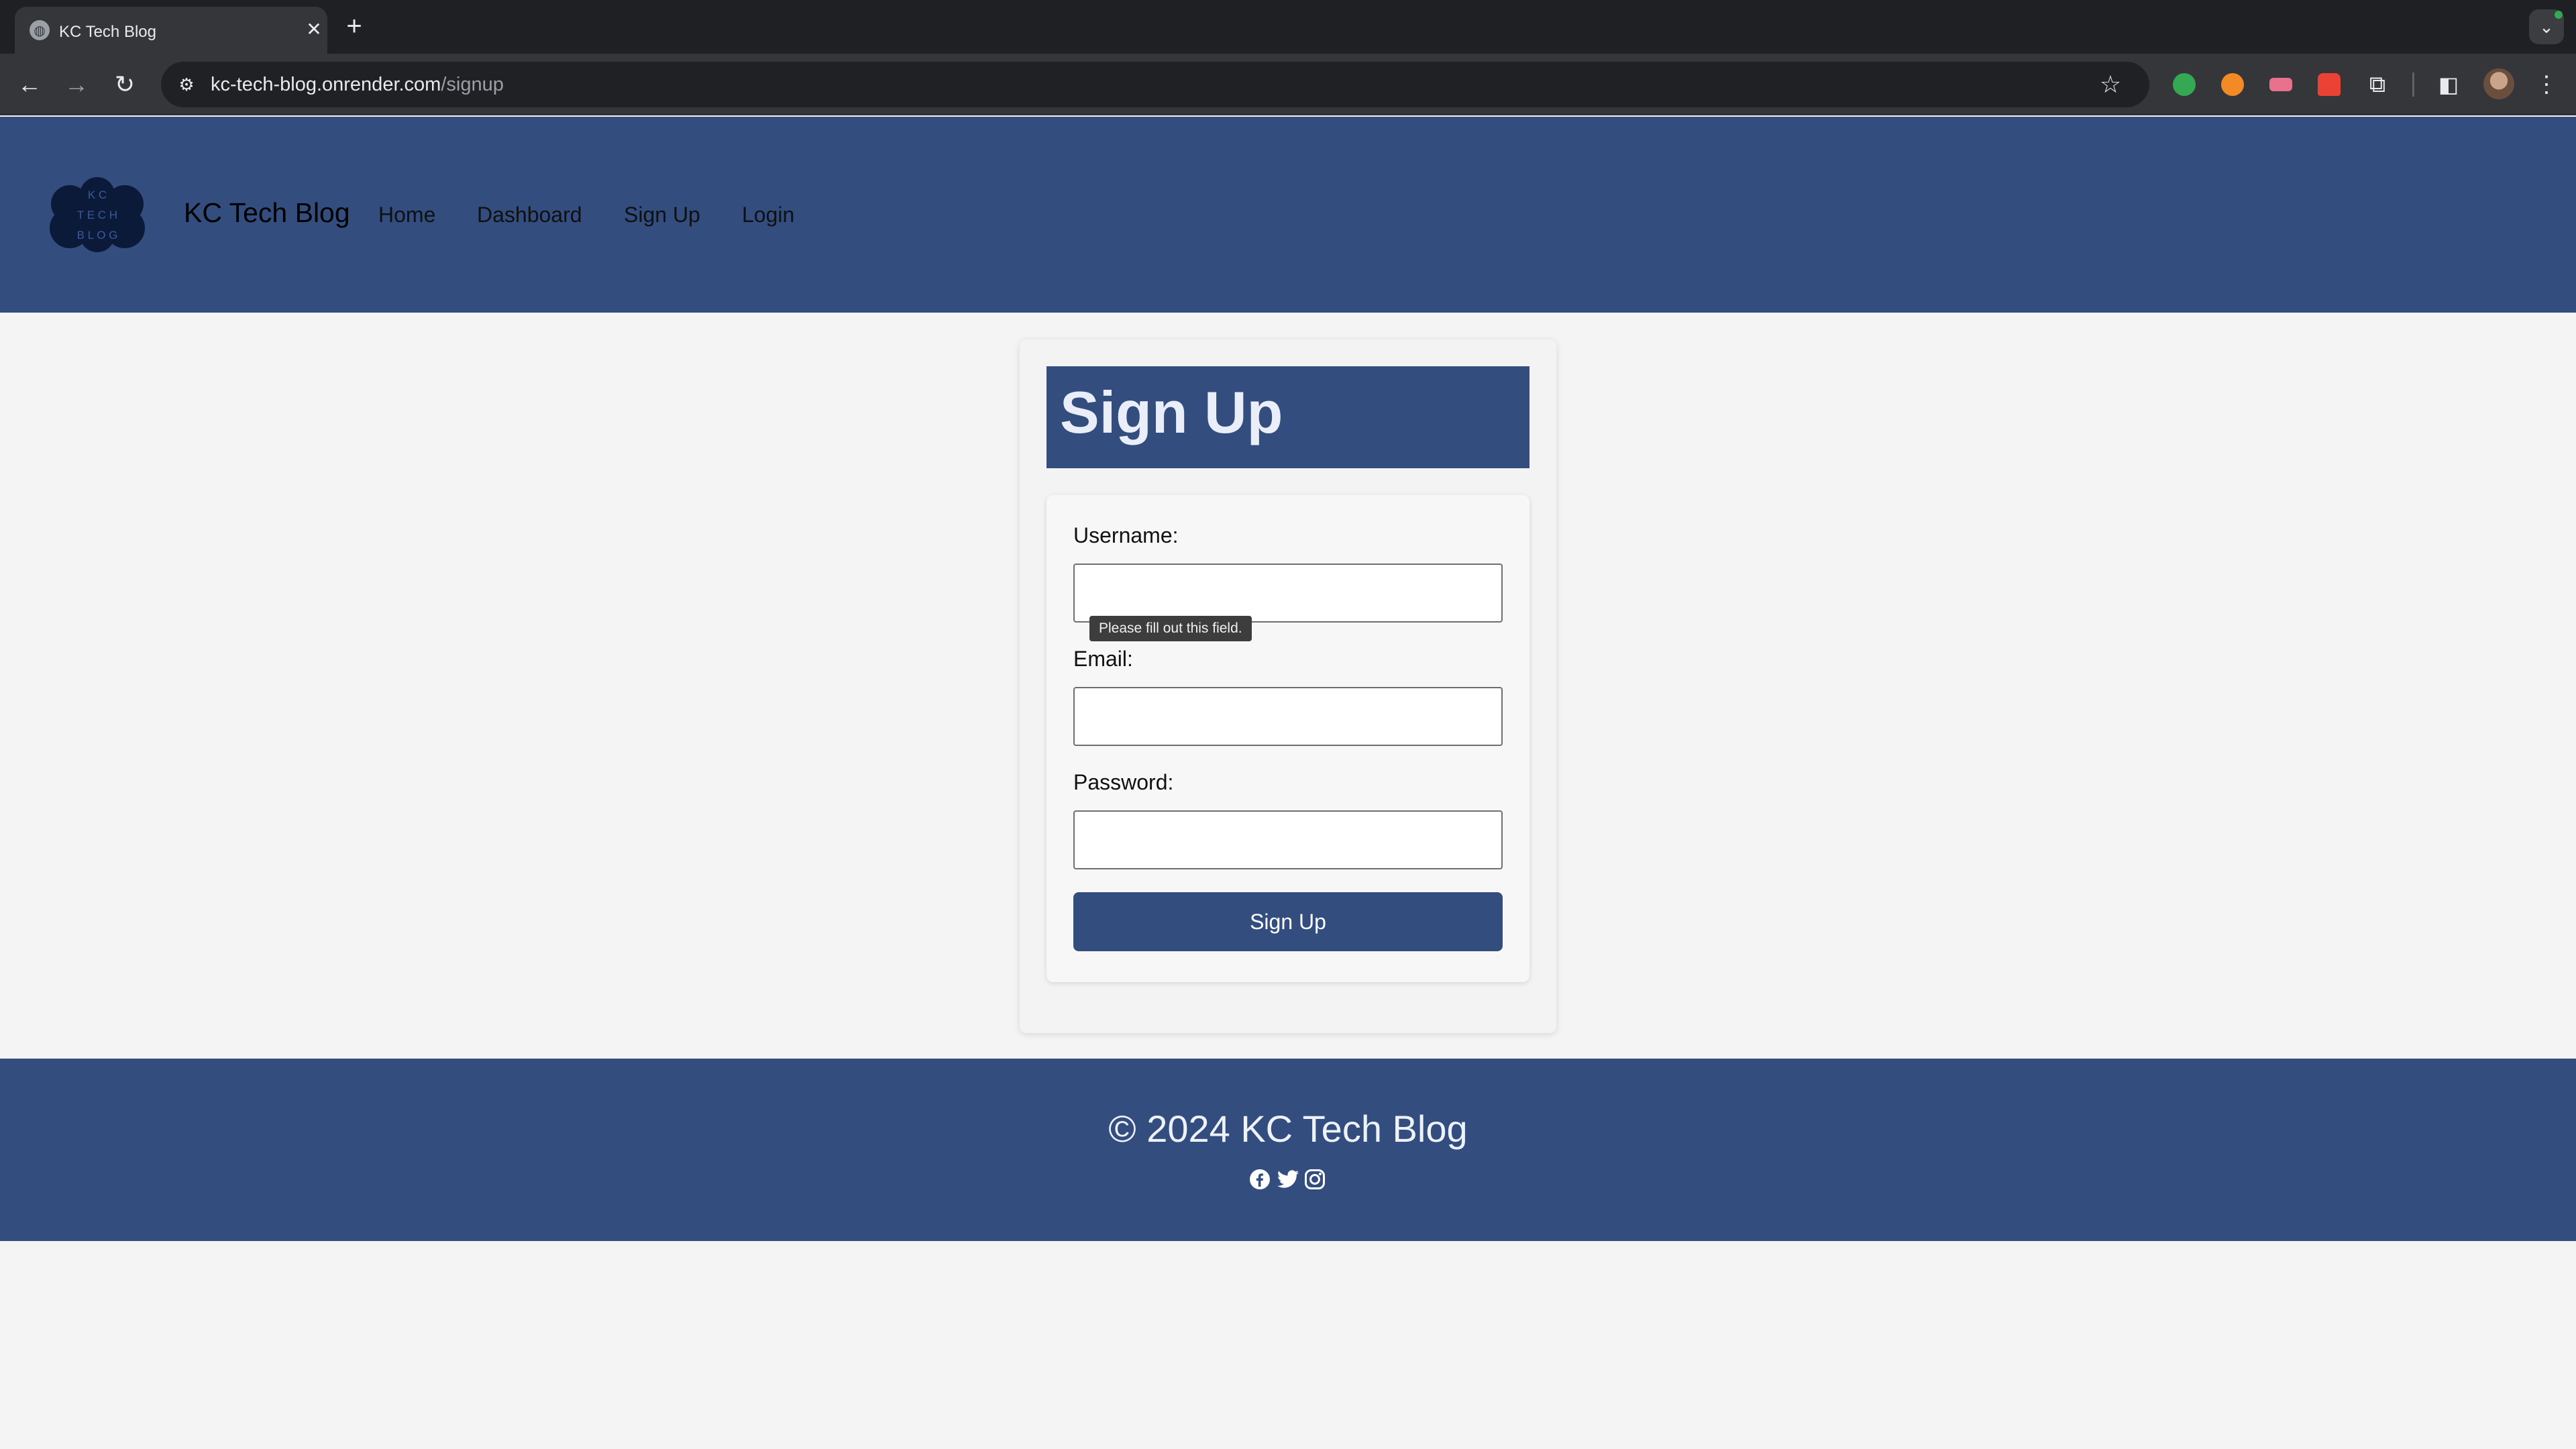 The height and width of the screenshot is (1449, 2576). Describe the element at coordinates (267, 213) in the screenshot. I see `brand-link: KC Tech Blog` at that location.